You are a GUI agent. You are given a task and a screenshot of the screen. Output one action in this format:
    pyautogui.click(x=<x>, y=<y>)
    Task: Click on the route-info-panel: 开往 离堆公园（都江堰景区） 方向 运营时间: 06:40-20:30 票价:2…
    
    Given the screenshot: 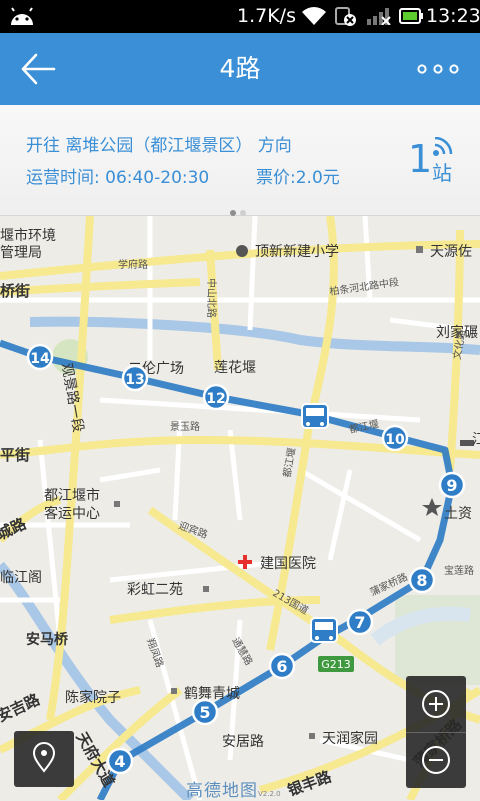 What is the action you would take?
    pyautogui.click(x=240, y=160)
    